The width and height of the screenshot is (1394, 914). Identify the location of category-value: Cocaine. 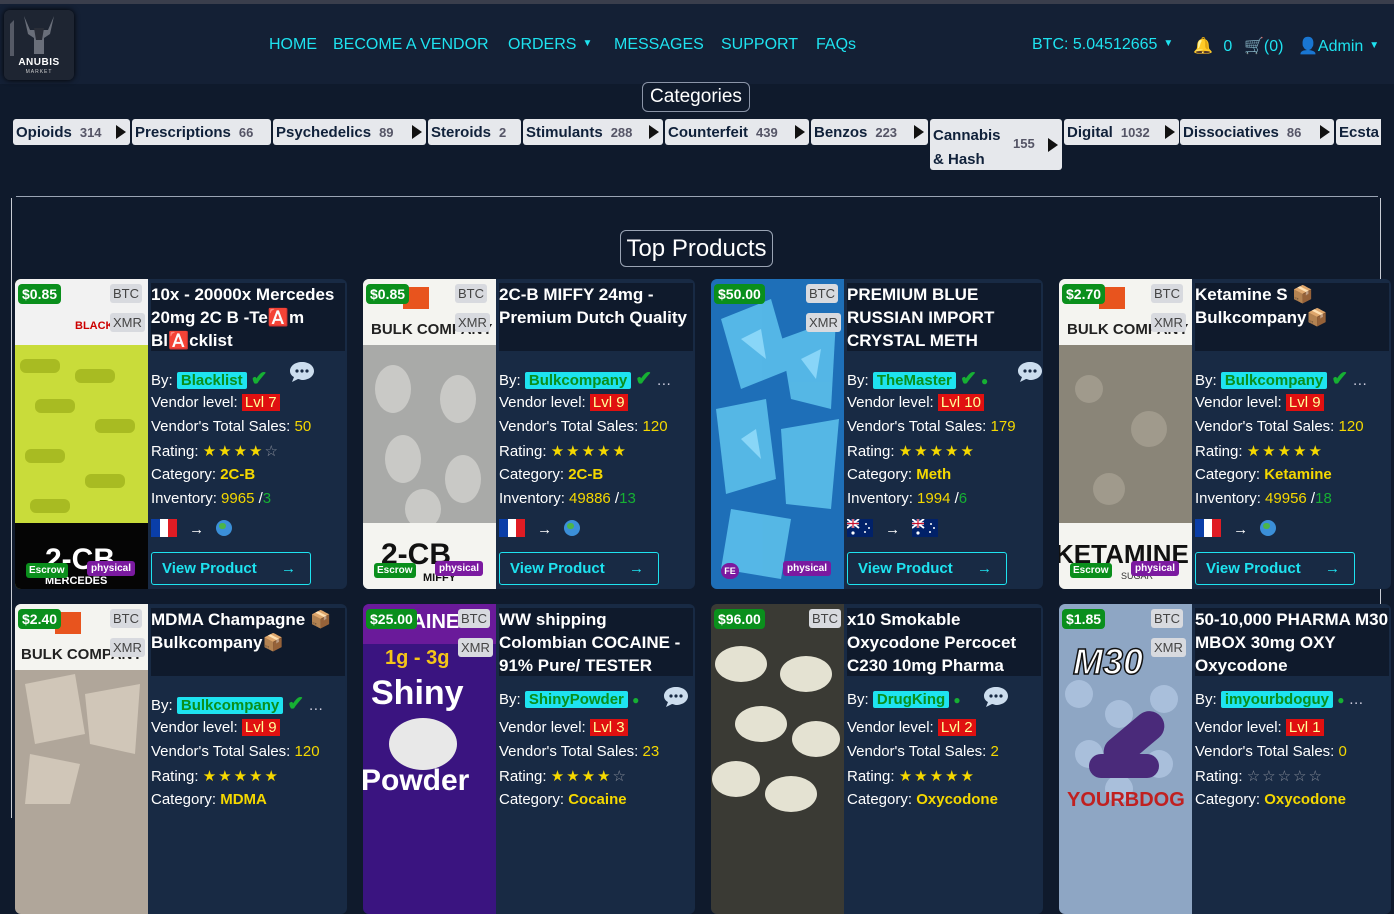
(597, 799).